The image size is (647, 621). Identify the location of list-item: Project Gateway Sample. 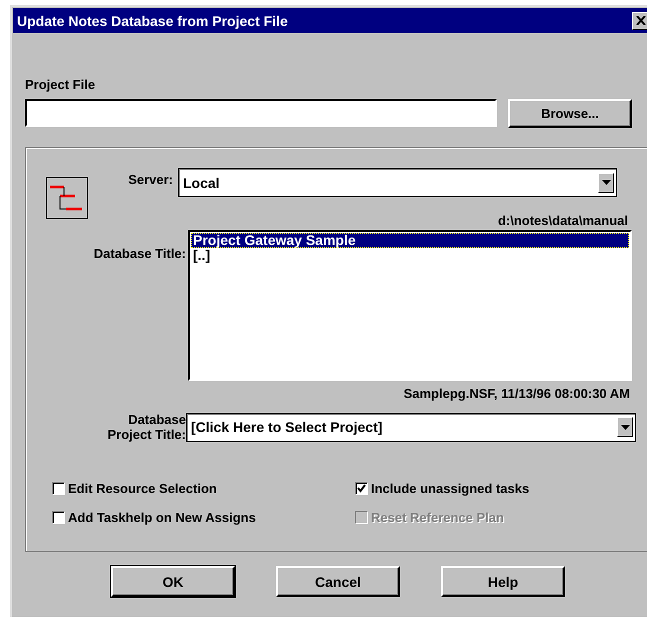
(410, 240).